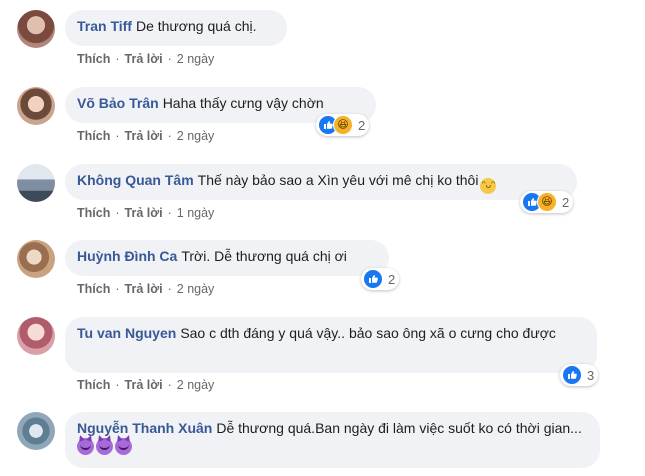 The width and height of the screenshot is (645, 476). Describe the element at coordinates (135, 180) in the screenshot. I see `commenter-name: Không Quan Tâm` at that location.